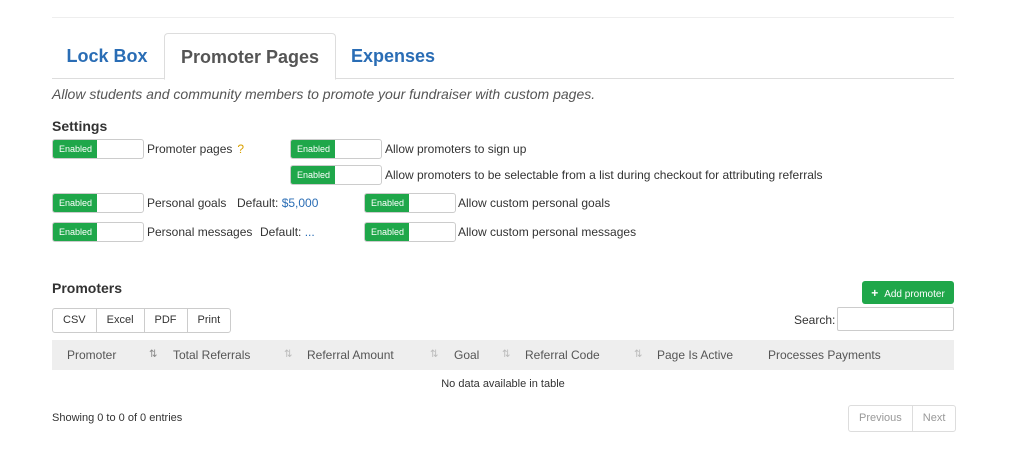  Describe the element at coordinates (456, 149) in the screenshot. I see `allow-signup-label: Allow promoters to sign up` at that location.